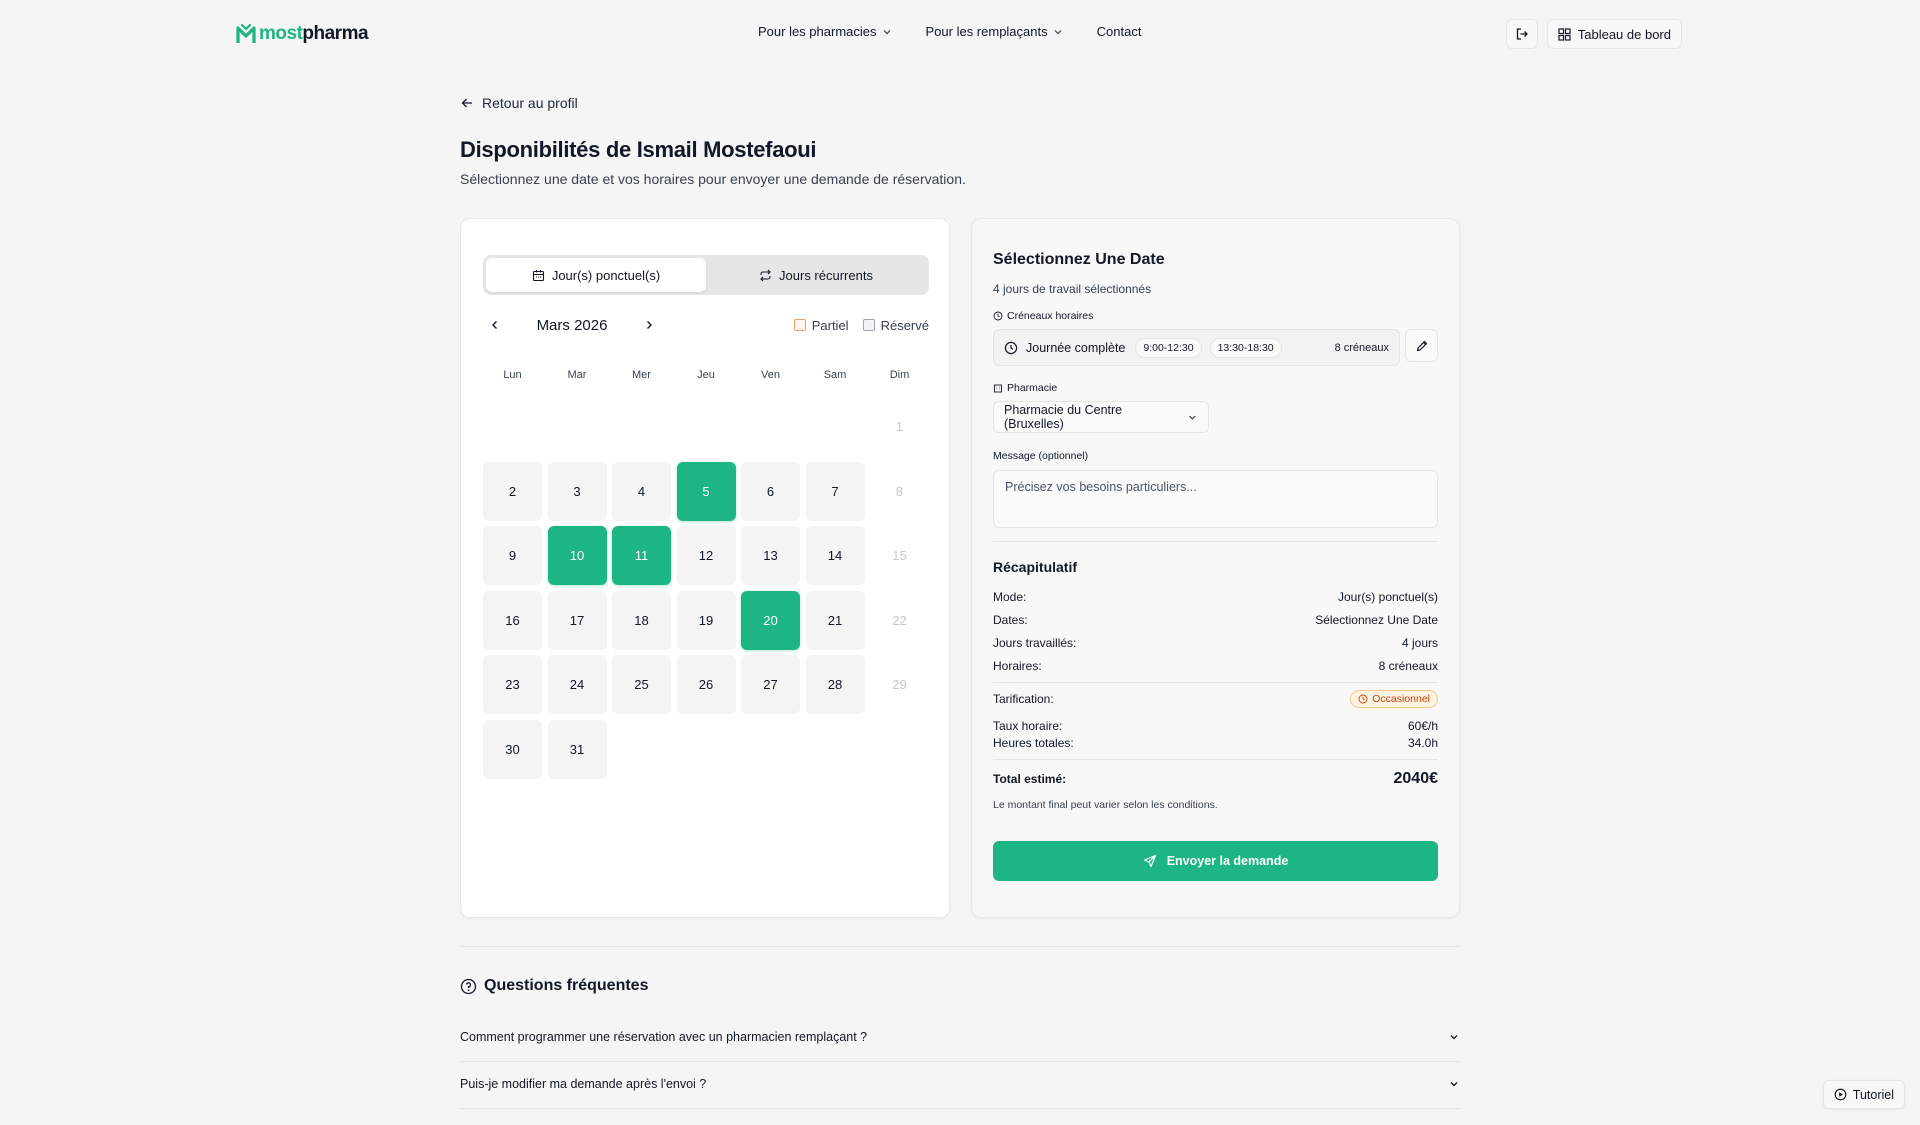 This screenshot has width=1920, height=1125. What do you see at coordinates (577, 620) in the screenshot?
I see `calendar-day: 17` at bounding box center [577, 620].